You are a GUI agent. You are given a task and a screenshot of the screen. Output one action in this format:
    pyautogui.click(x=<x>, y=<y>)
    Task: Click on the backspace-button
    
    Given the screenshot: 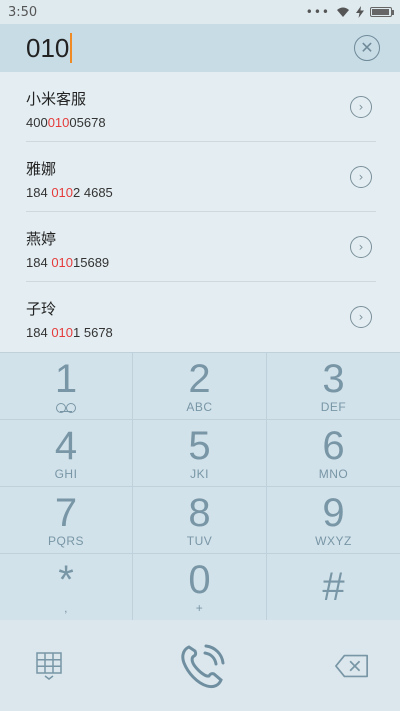 What is the action you would take?
    pyautogui.click(x=352, y=666)
    